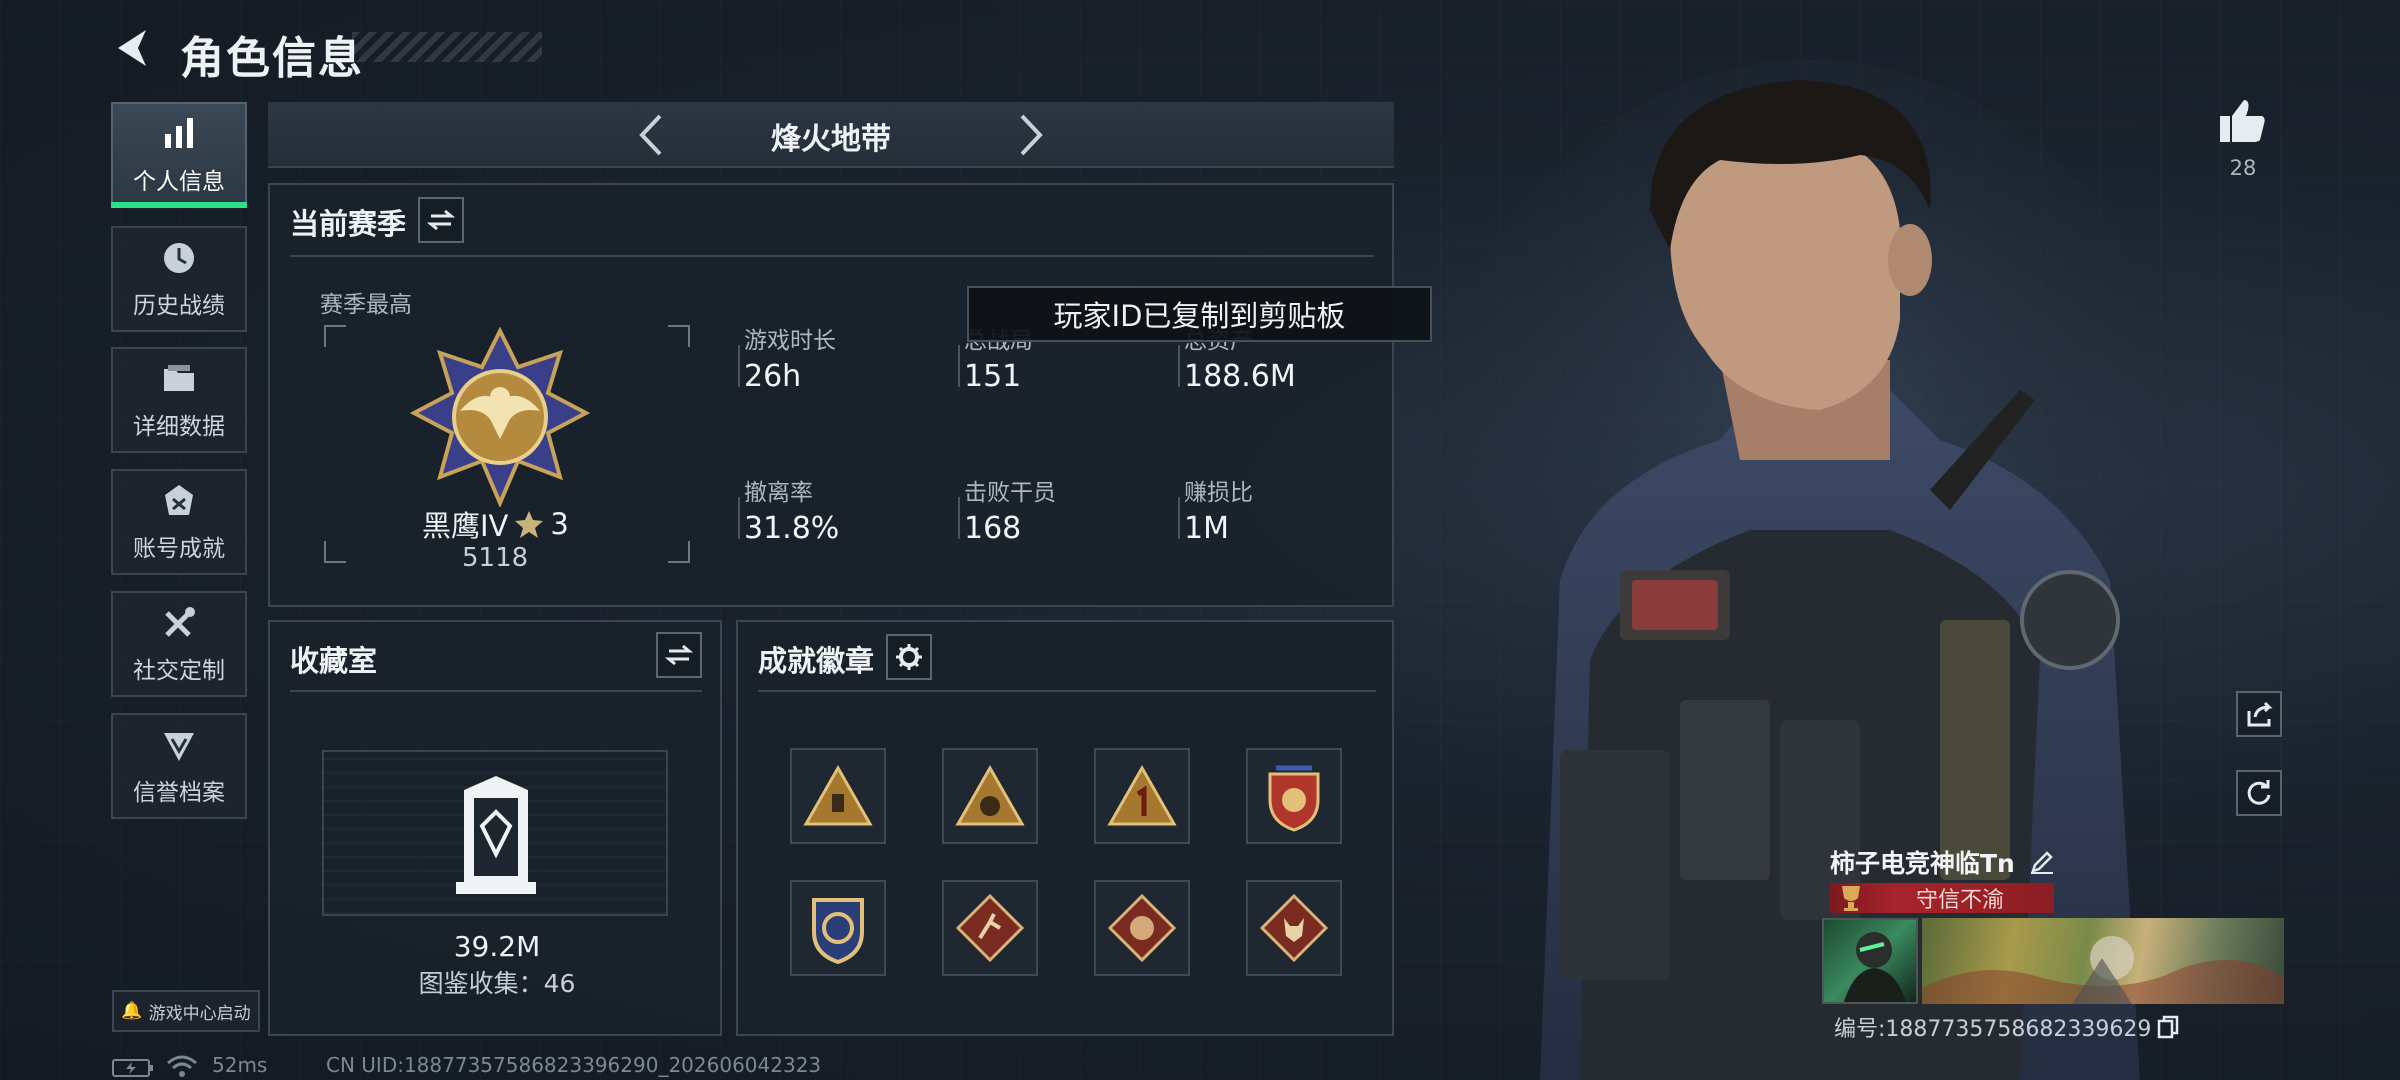 This screenshot has height=1080, width=2400. Describe the element at coordinates (272, 58) in the screenshot. I see `page-title: 角色信息` at that location.